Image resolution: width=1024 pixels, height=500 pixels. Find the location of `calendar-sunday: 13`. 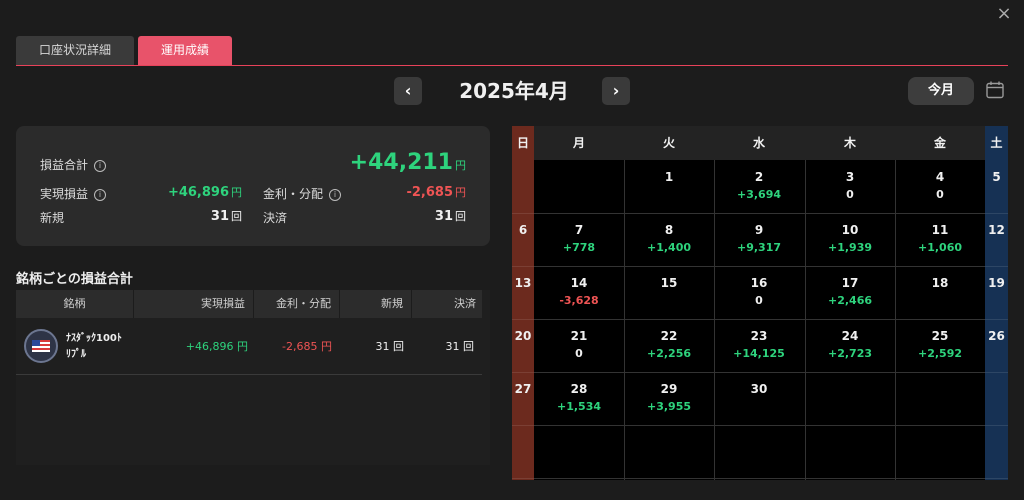

calendar-sunday: 13 is located at coordinates (523, 283).